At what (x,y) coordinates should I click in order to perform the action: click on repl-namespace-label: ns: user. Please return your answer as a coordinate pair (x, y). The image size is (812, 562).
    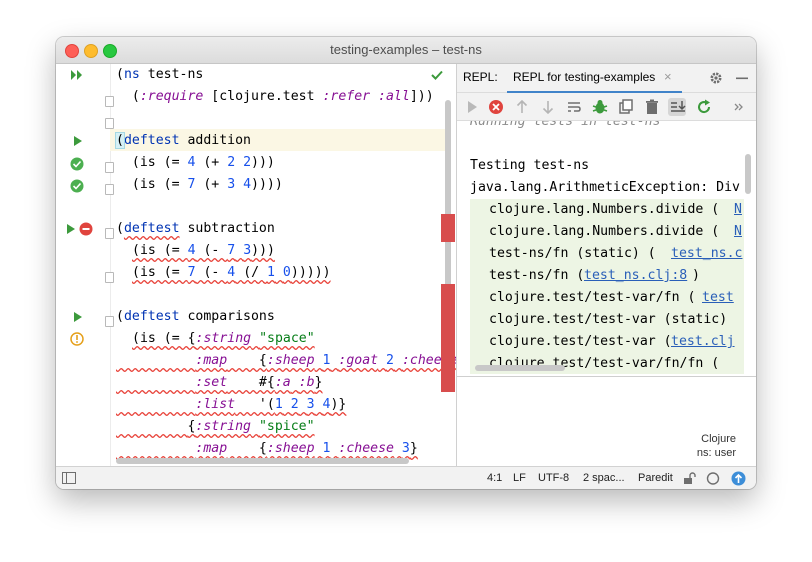
    Looking at the image, I should click on (716, 453).